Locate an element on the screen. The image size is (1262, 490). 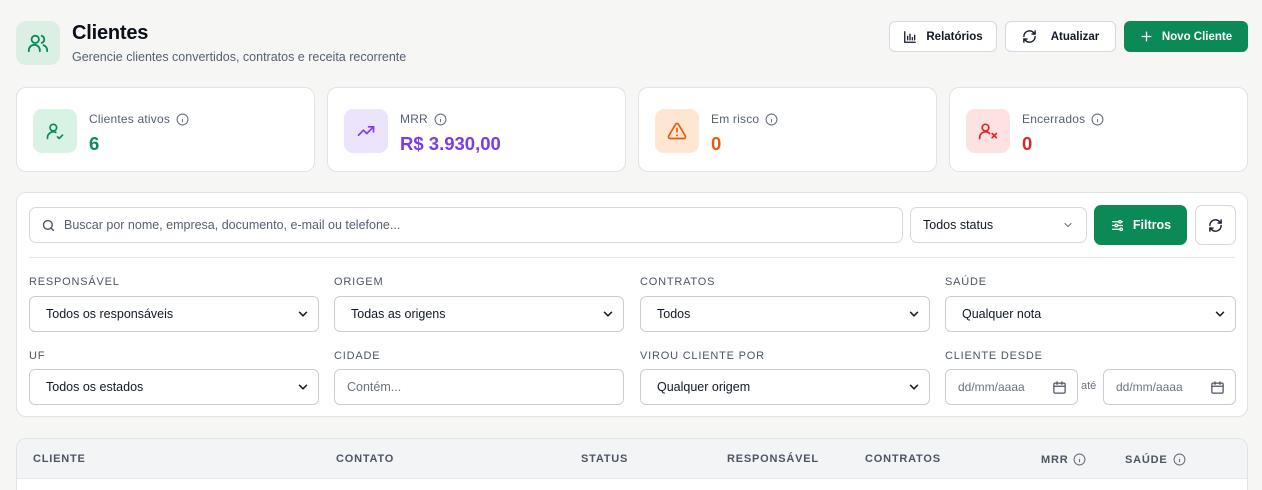
date-to-input: dd/mm/aaaa is located at coordinates (1169, 387).